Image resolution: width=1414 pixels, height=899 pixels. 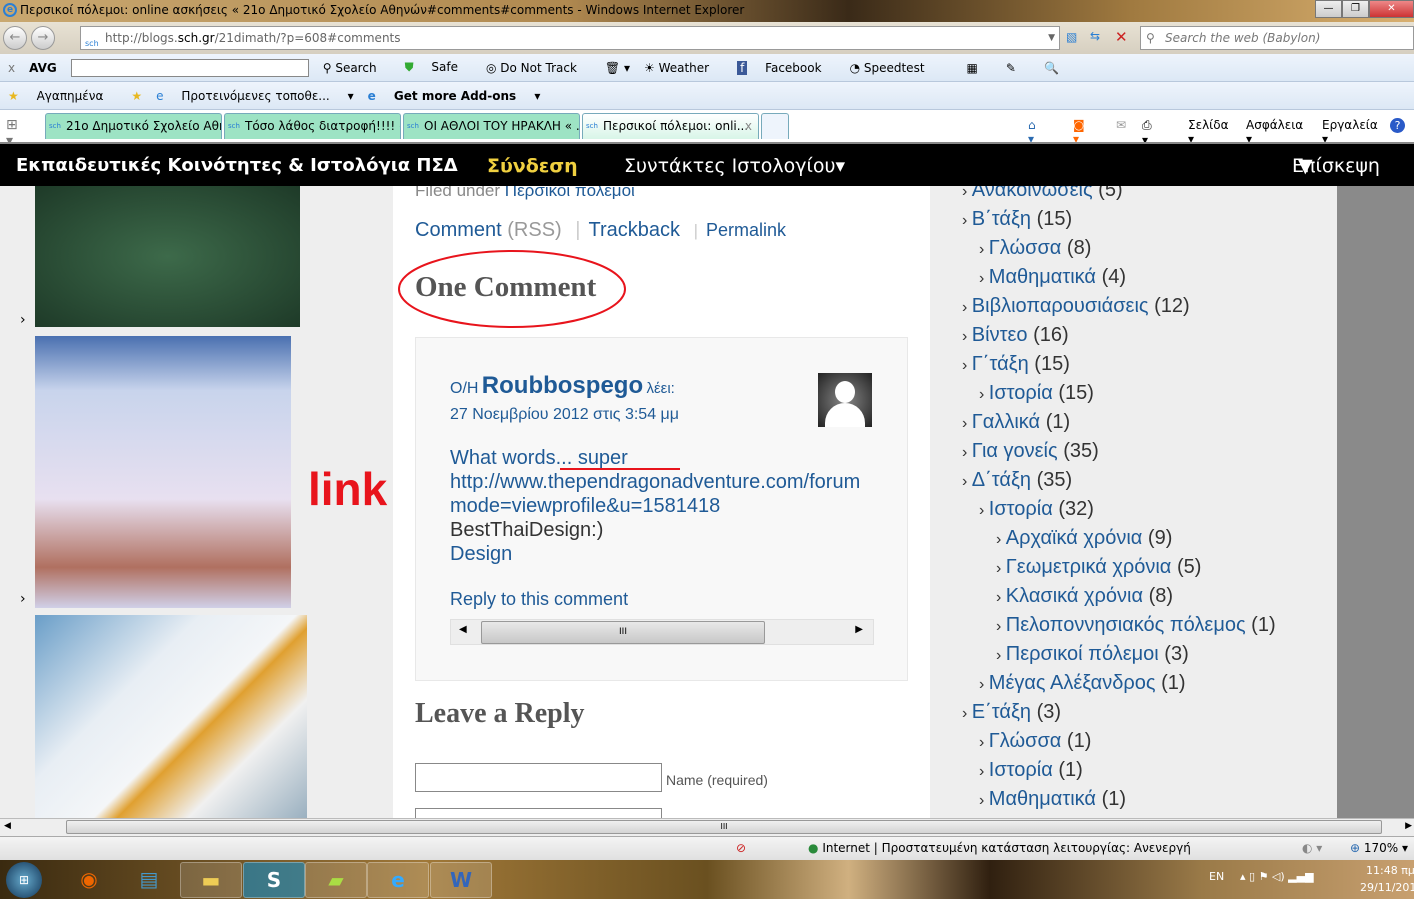 I want to click on sidebar-category-item: › Κλασικά χρόνια (8), so click(x=1084, y=596).